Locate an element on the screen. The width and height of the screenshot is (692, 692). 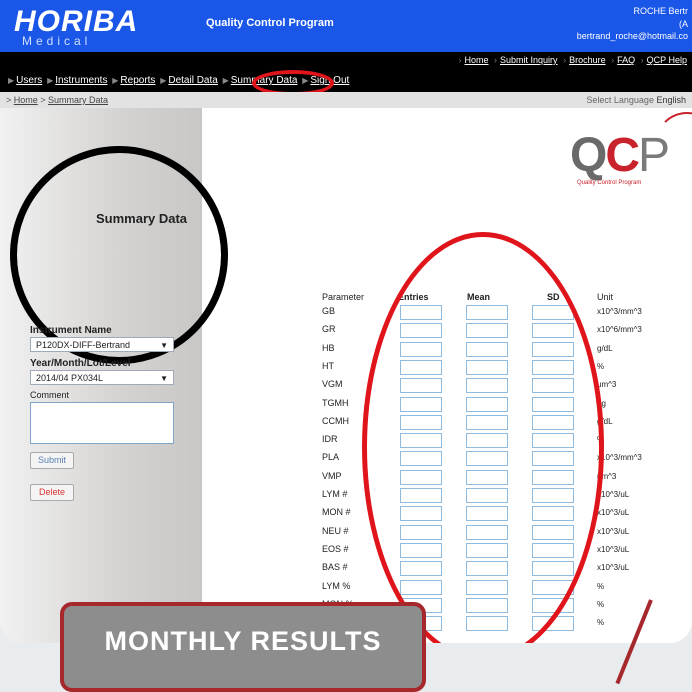
table-row-unit: um^3 is located at coordinates (607, 384).